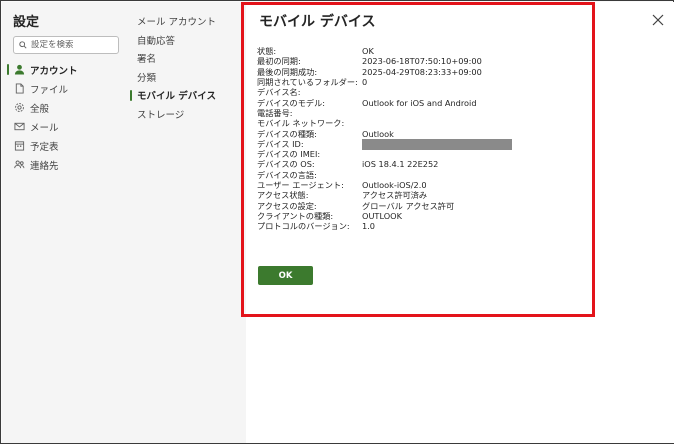 The image size is (674, 444). I want to click on property-value: グローバル アクセス許可, so click(408, 205).